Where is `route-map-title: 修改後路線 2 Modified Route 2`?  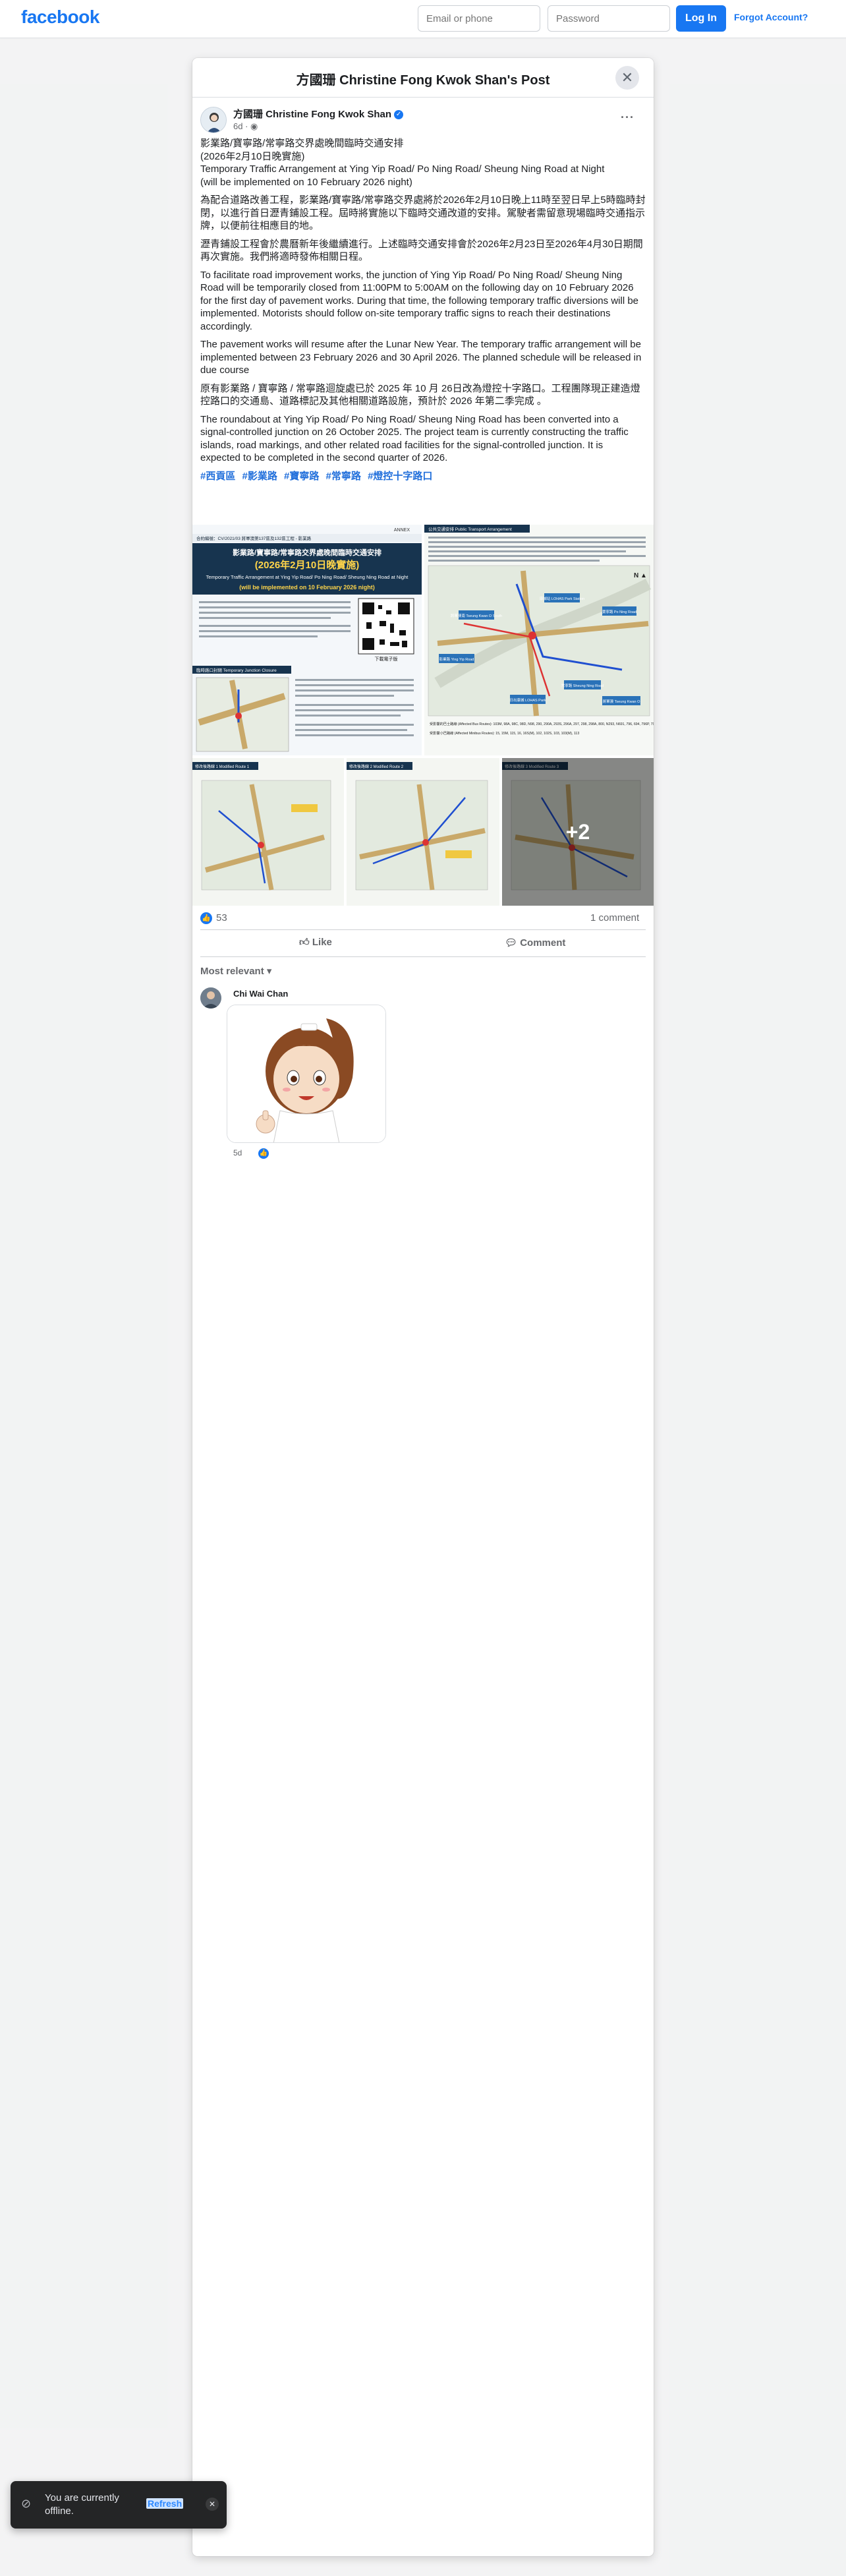 route-map-title: 修改後路線 2 Modified Route 2 is located at coordinates (376, 766).